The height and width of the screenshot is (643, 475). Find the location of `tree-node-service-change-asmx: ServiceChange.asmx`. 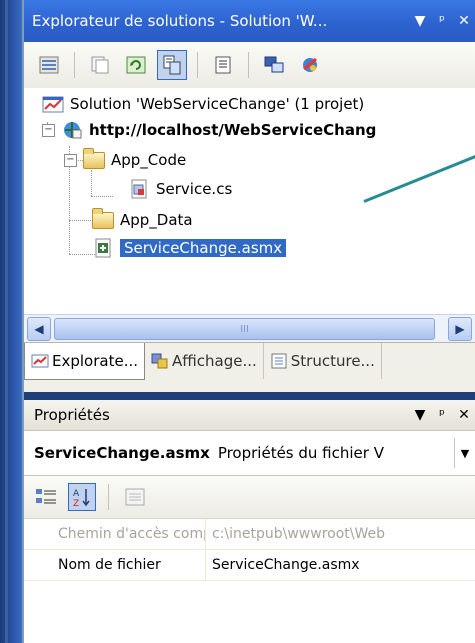

tree-node-service-change-asmx: ServiceChange.asmx is located at coordinates (189, 248).